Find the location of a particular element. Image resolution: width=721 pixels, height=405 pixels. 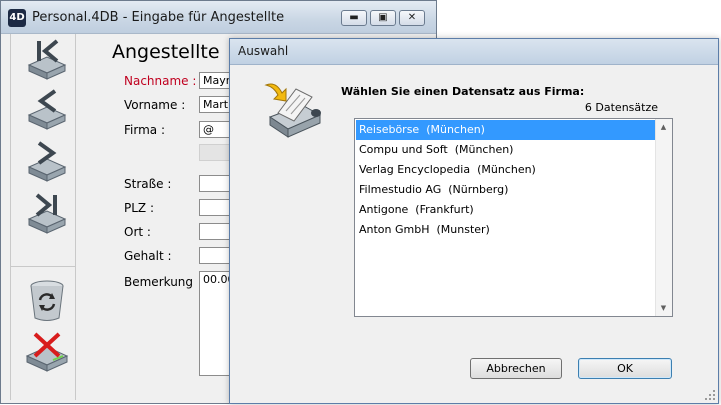

main-window-title: Personal.4DB - Eingabe für Angestellte is located at coordinates (158, 17).